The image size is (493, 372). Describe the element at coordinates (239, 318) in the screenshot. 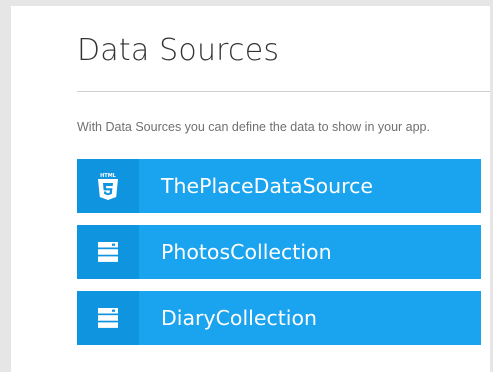

I see `data-source-label: DiaryCollection` at that location.